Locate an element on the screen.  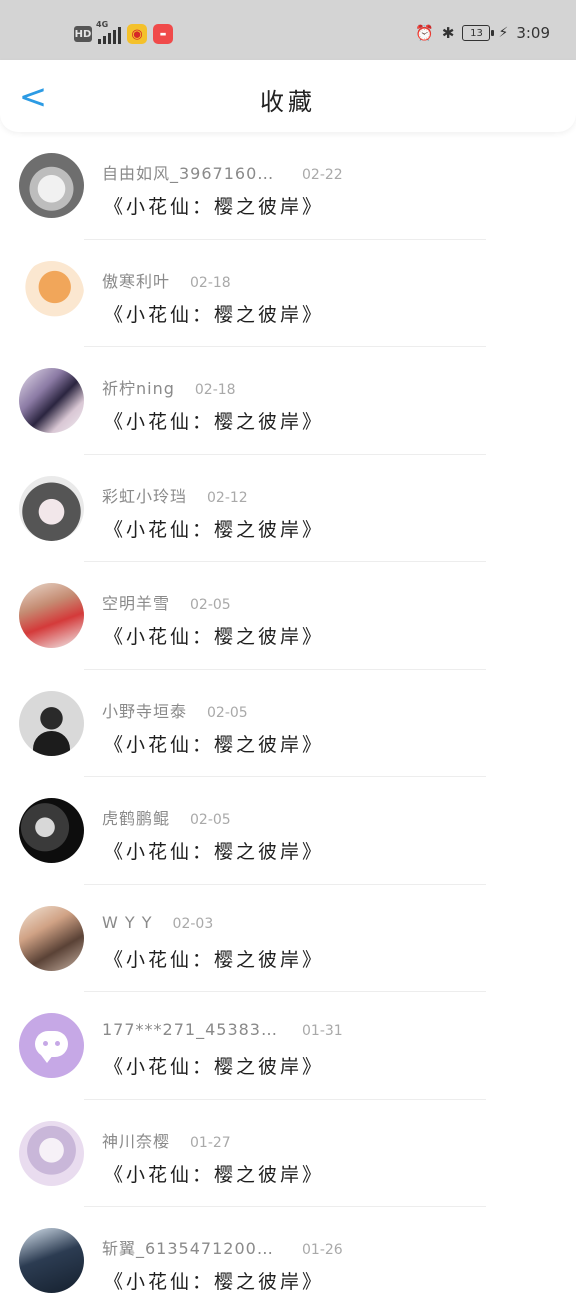
nav-header: < 收藏 is located at coordinates (288, 96).